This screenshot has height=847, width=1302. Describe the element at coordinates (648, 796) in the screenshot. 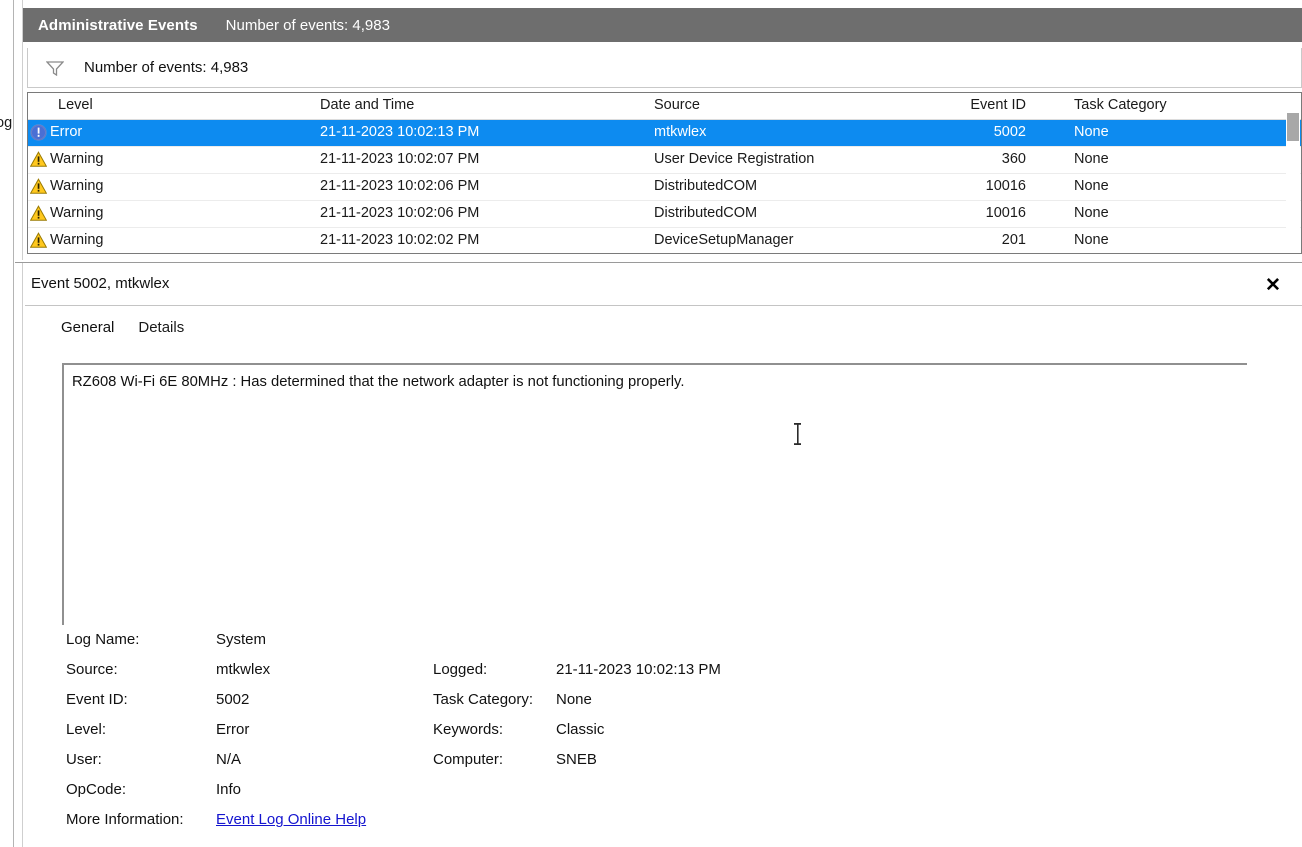

I see `info-row: OpCode: Info` at that location.